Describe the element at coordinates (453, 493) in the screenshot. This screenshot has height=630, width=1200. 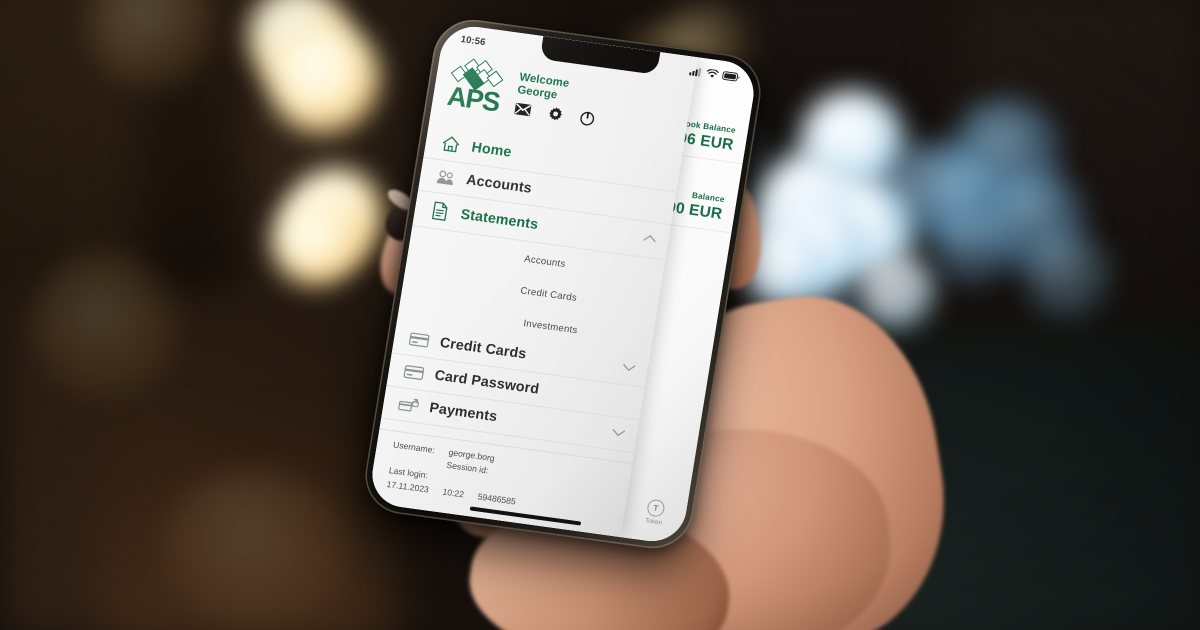
I see `last-login-time: 10:22` at that location.